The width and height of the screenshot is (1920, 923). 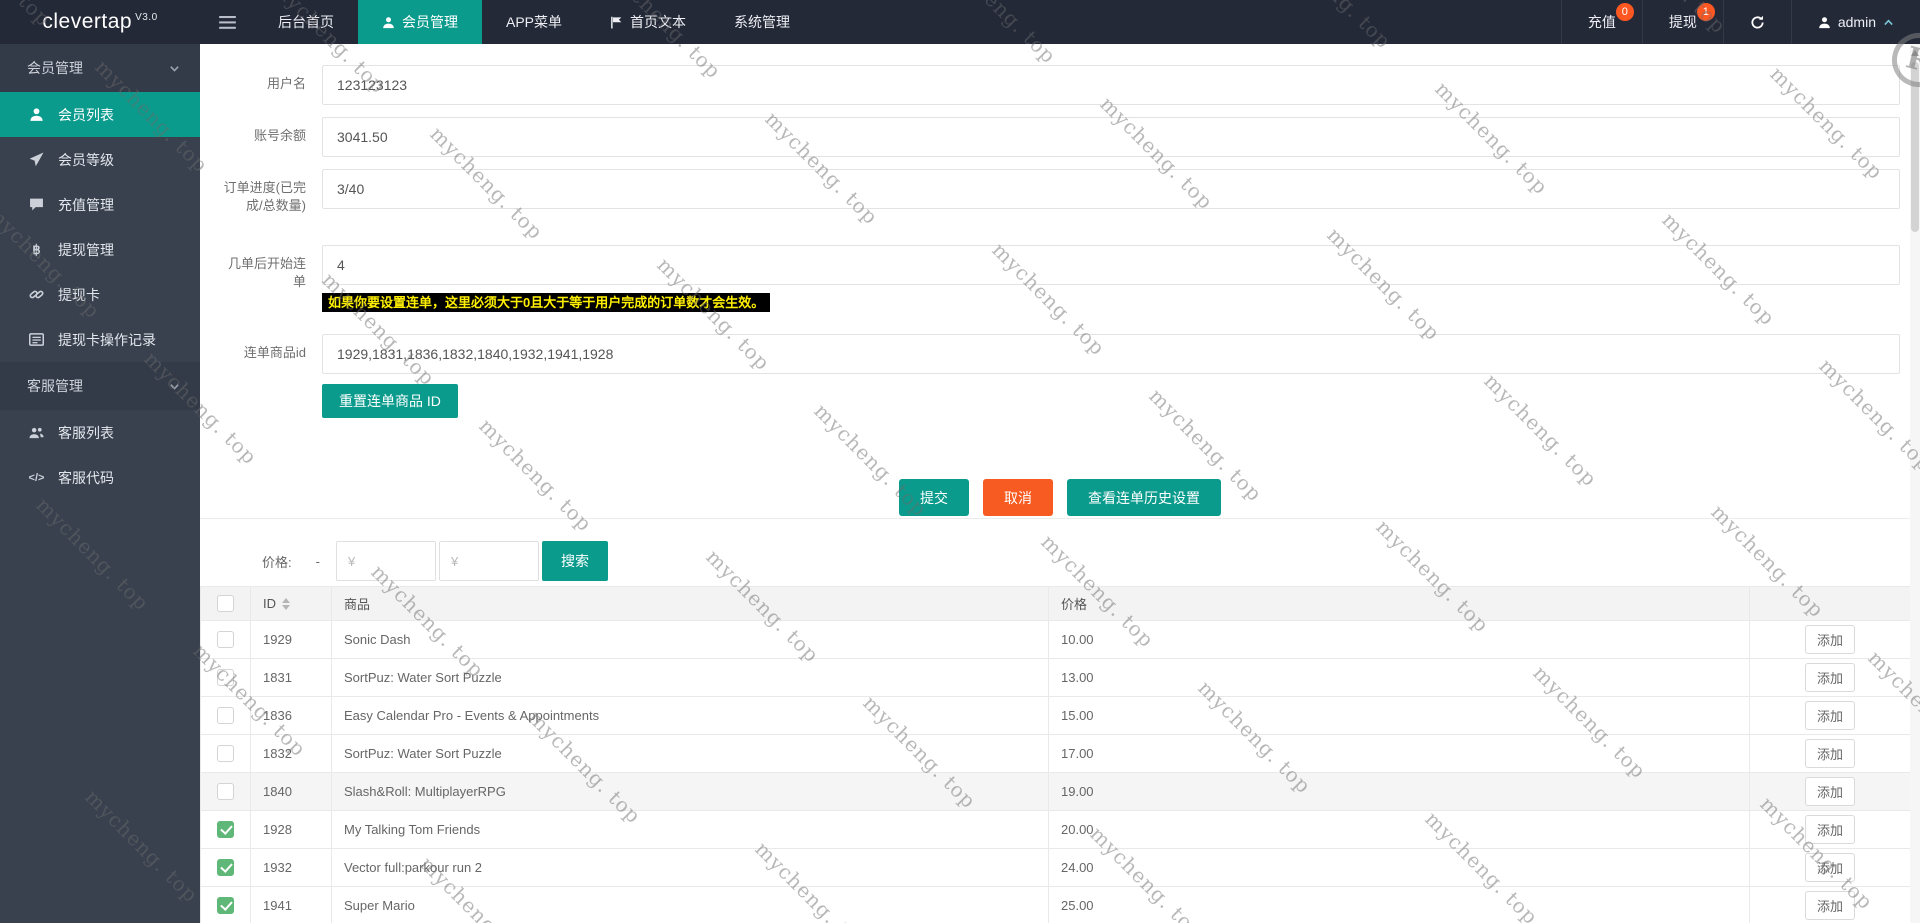 I want to click on reset-chain-product-id-button: 重置连单商品 ID, so click(x=390, y=401).